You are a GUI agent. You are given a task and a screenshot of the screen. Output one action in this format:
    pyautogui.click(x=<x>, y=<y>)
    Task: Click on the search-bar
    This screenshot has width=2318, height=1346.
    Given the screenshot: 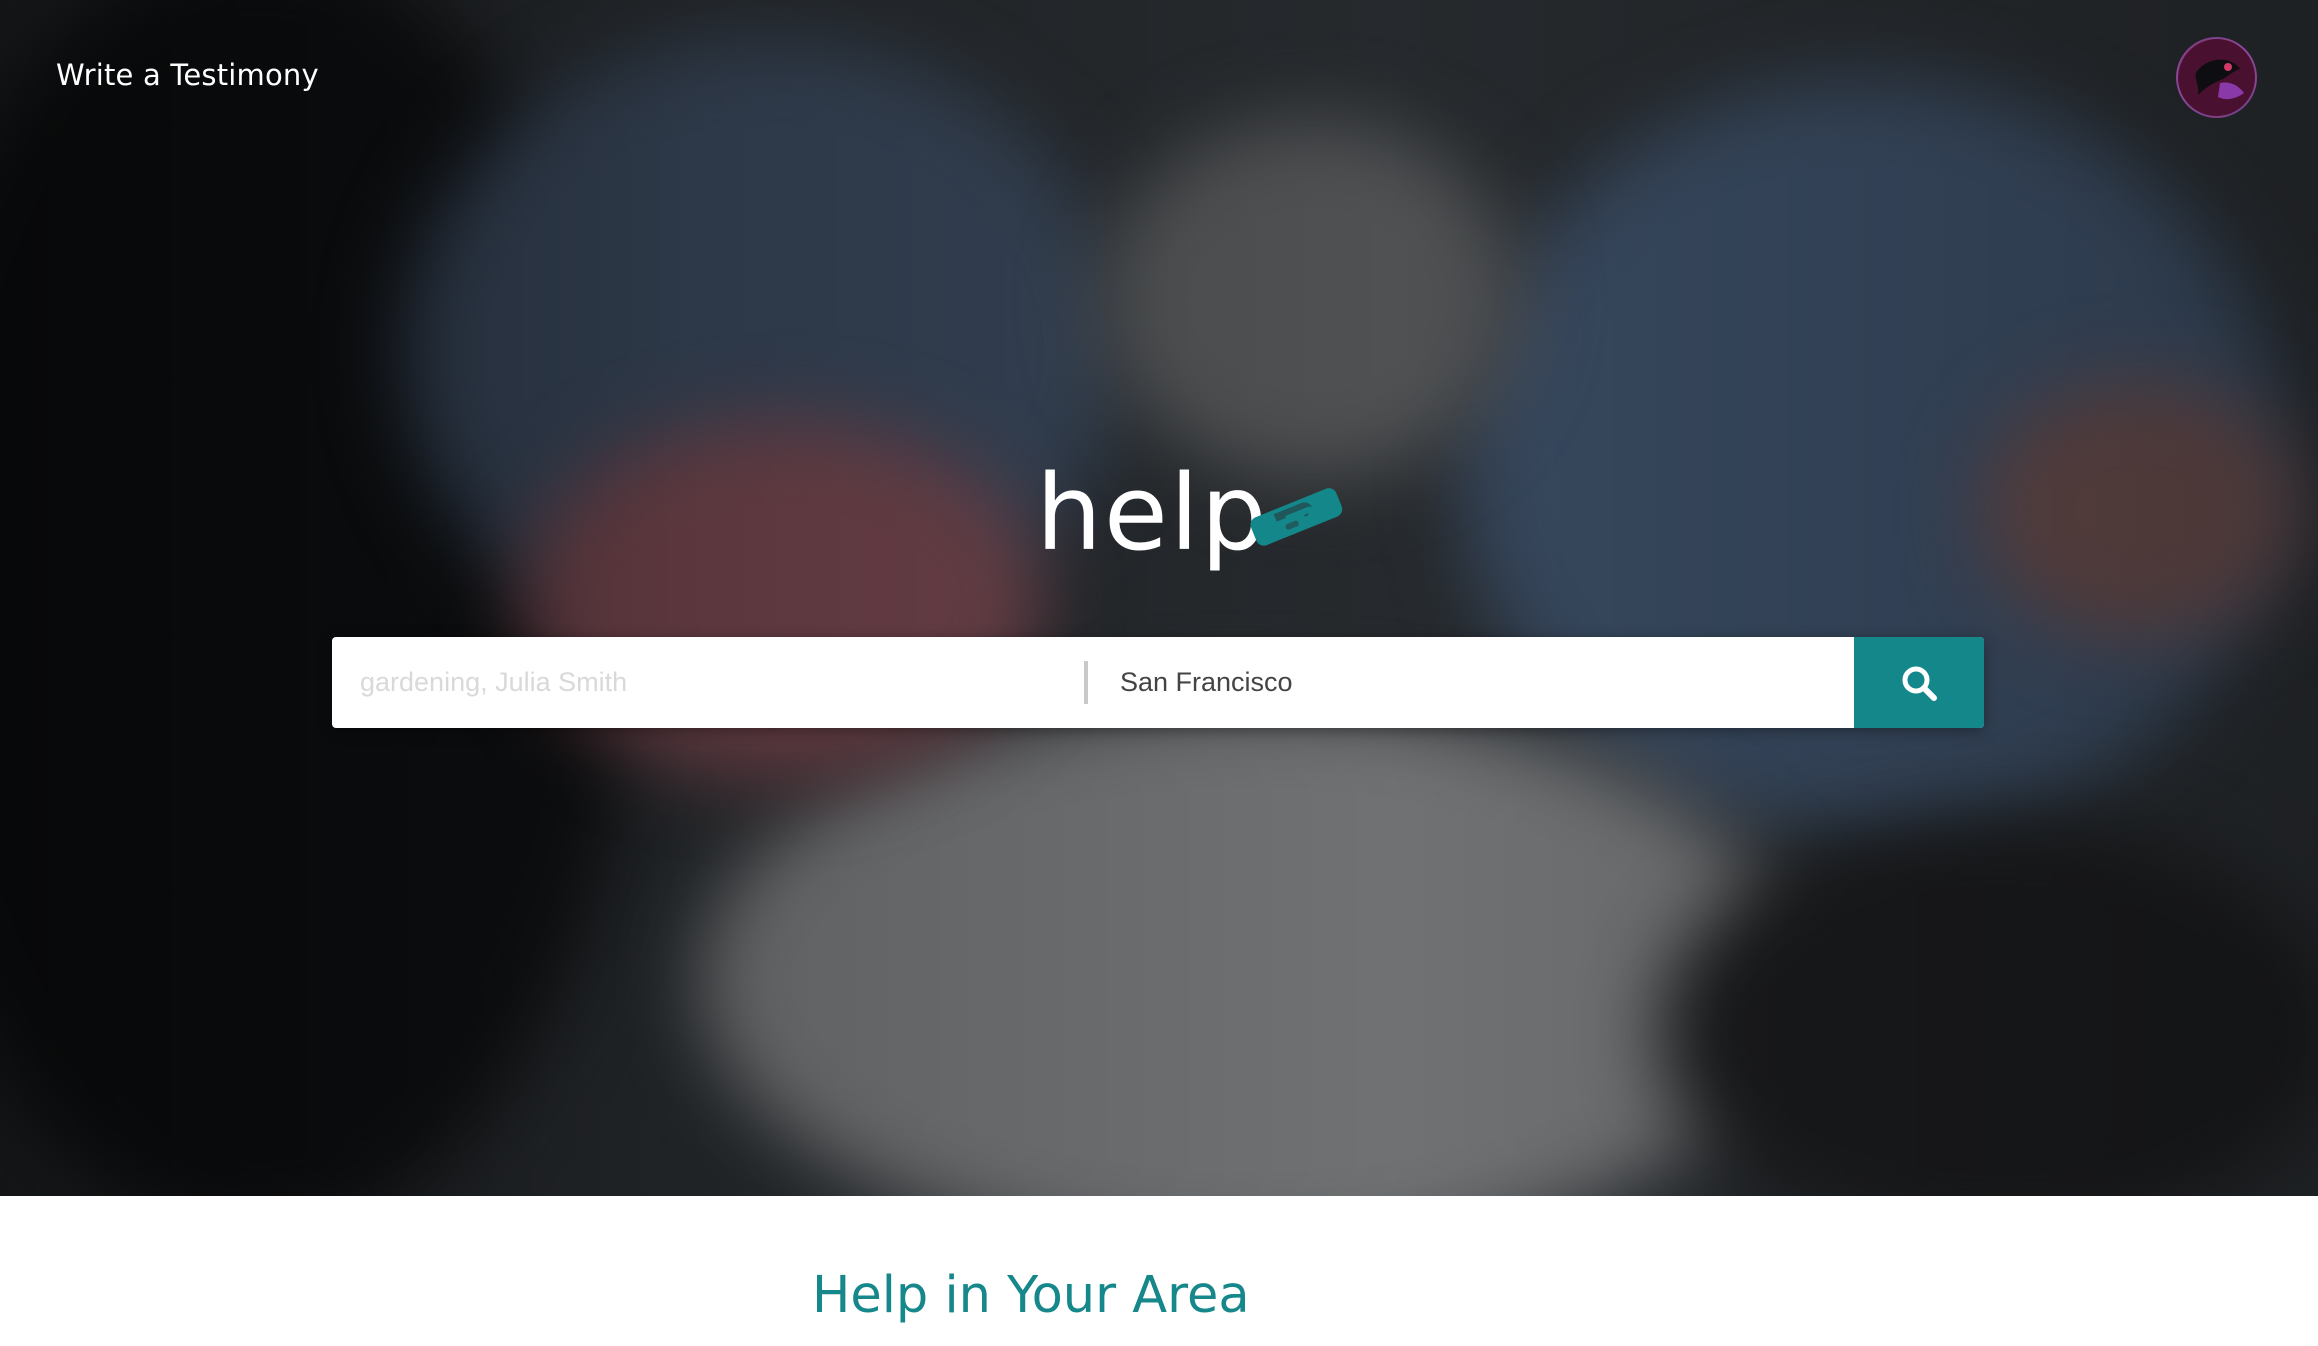 What is the action you would take?
    pyautogui.click(x=1158, y=682)
    